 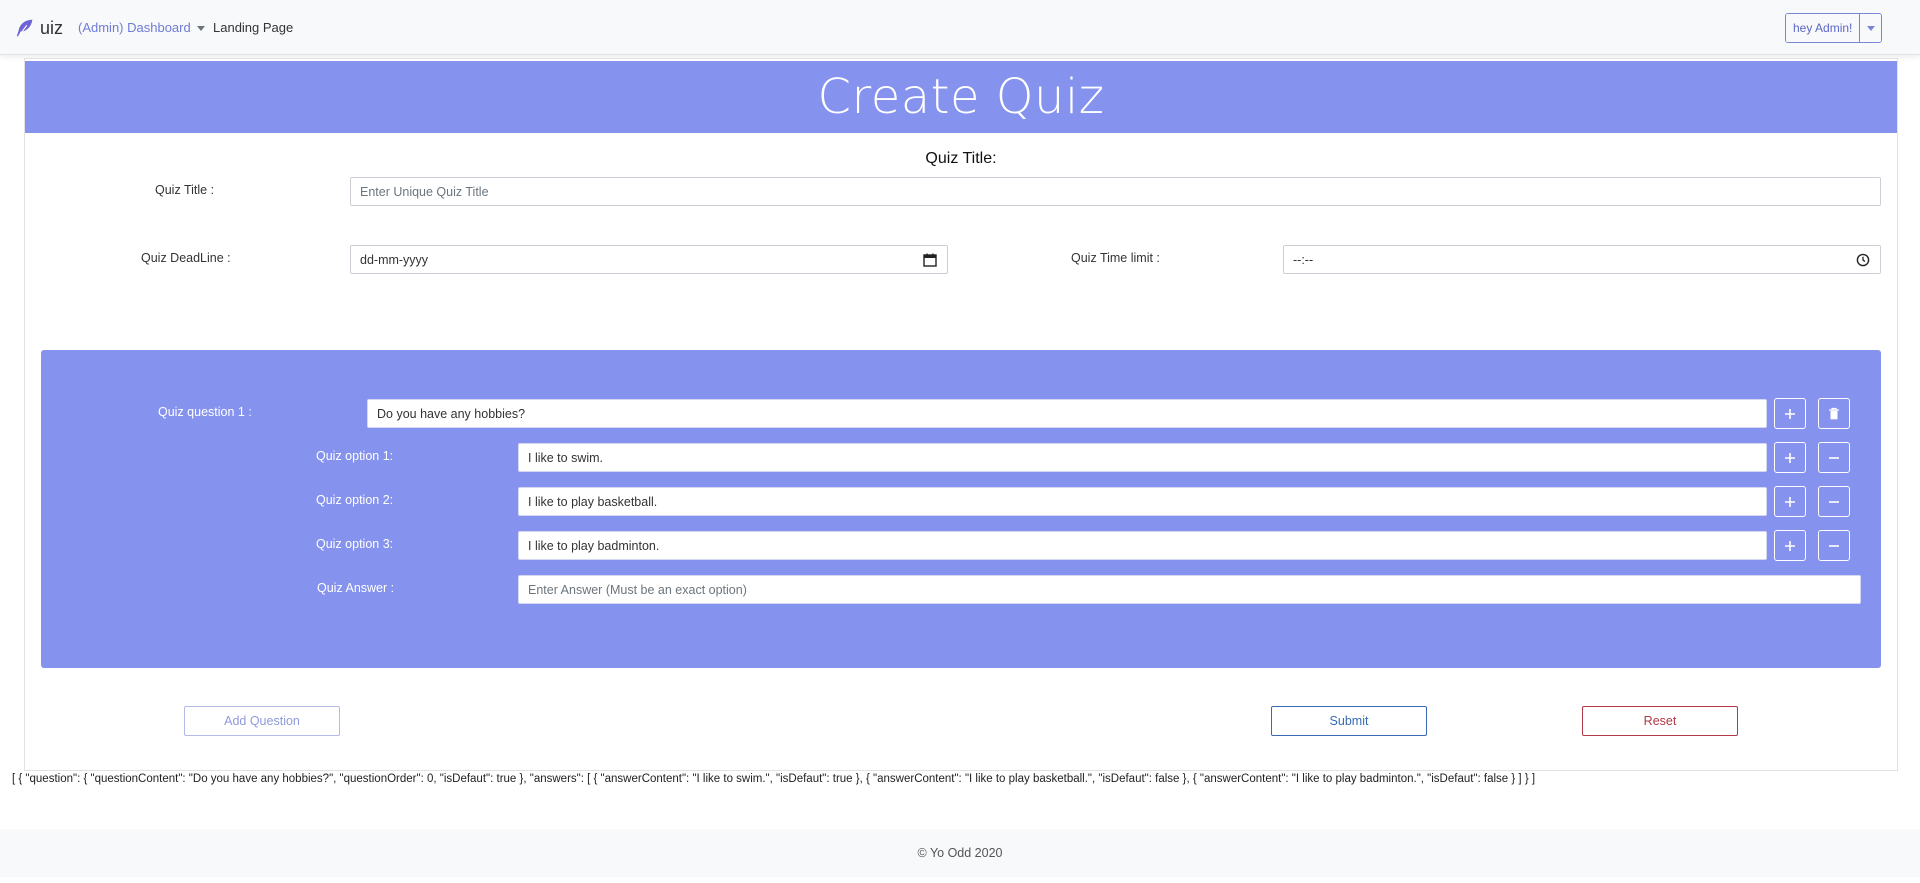 I want to click on add-question-inline-button, so click(x=1790, y=413).